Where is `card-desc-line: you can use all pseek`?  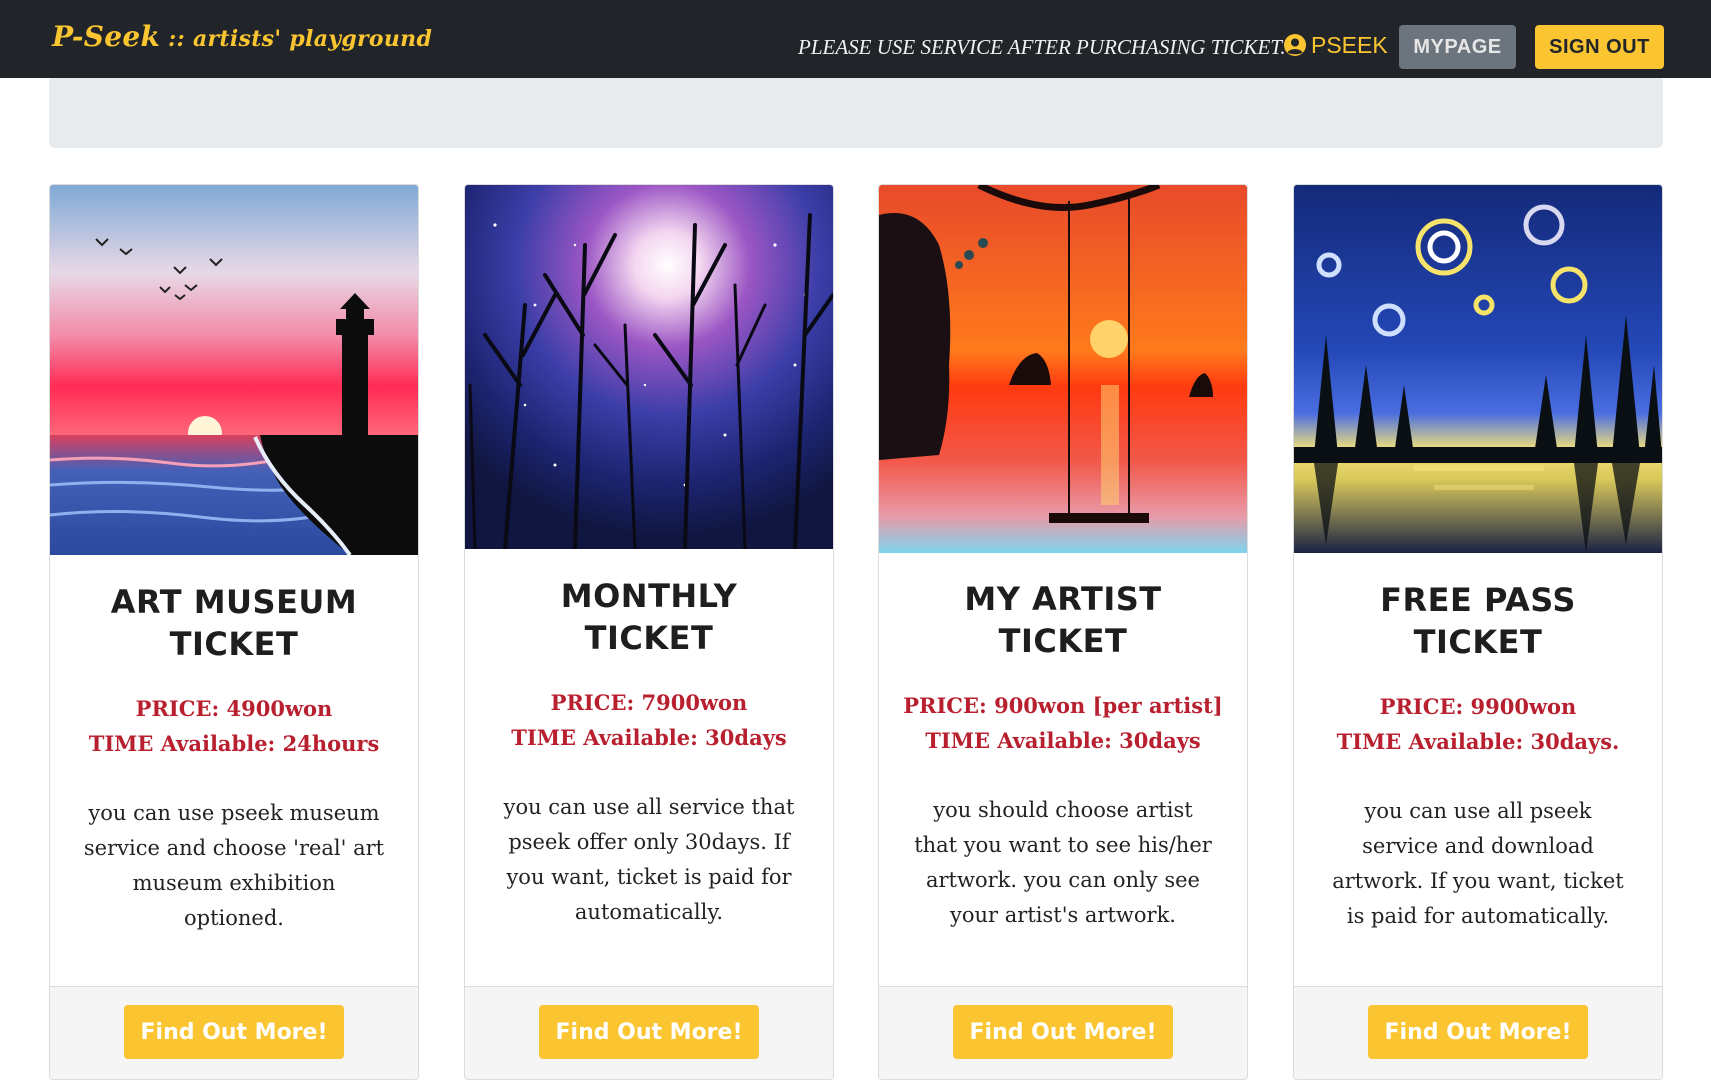 card-desc-line: you can use all pseek is located at coordinates (1478, 811).